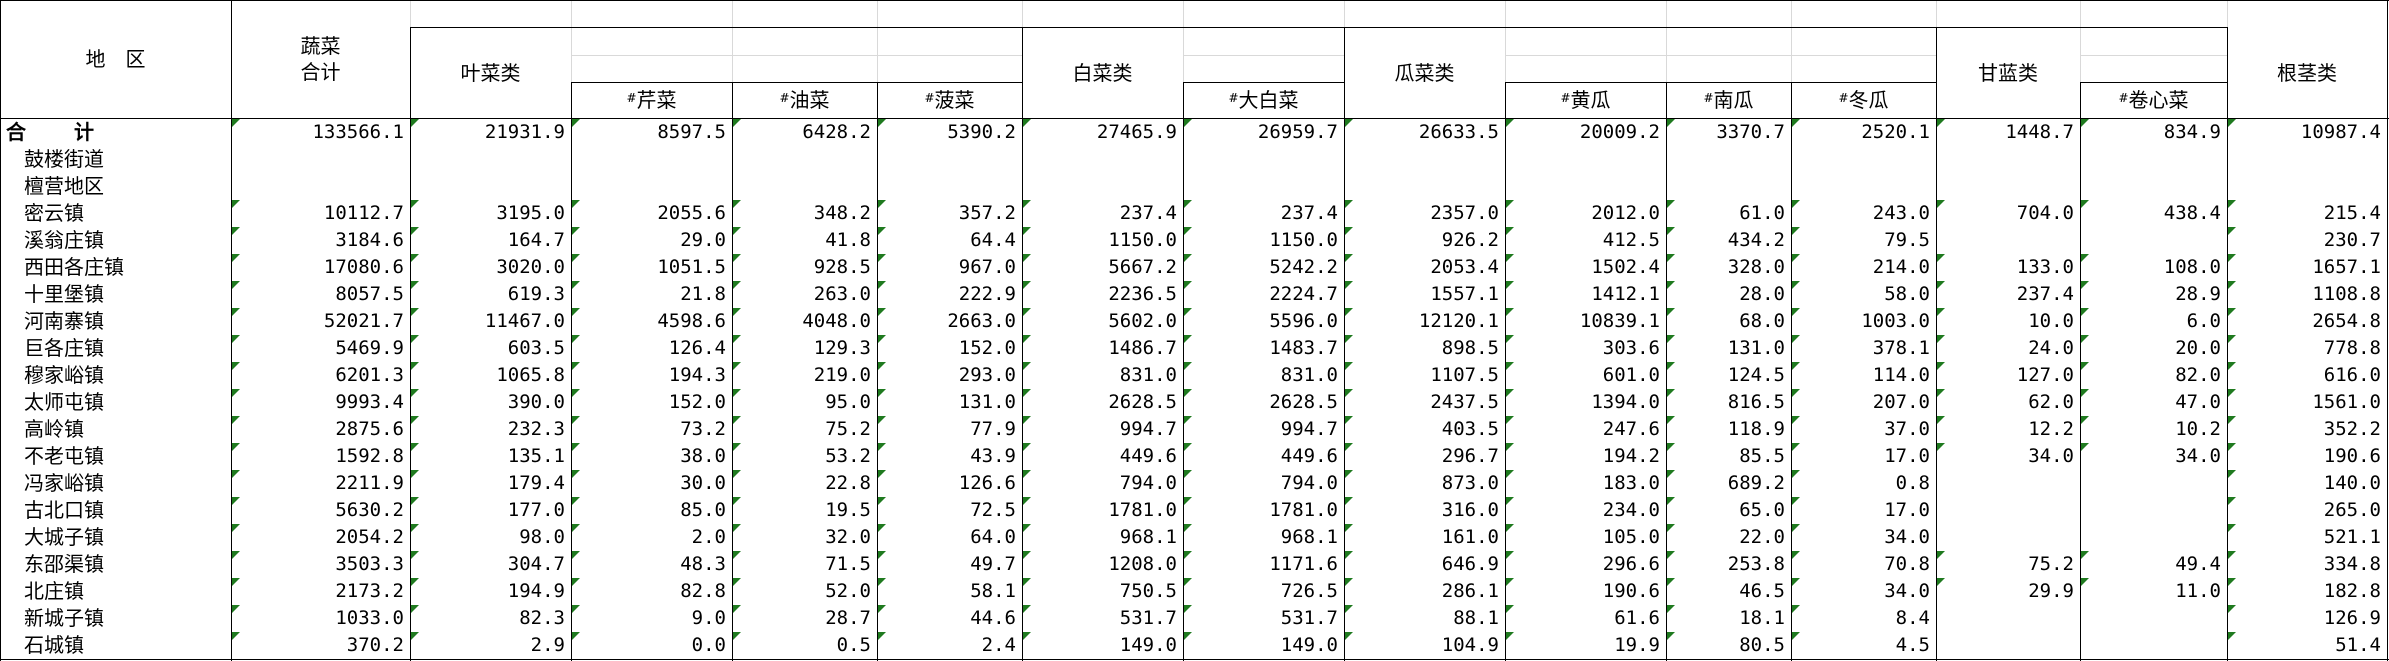  Describe the element at coordinates (320, 59) in the screenshot. I see `header-veg-total: 蔬菜 合计` at that location.